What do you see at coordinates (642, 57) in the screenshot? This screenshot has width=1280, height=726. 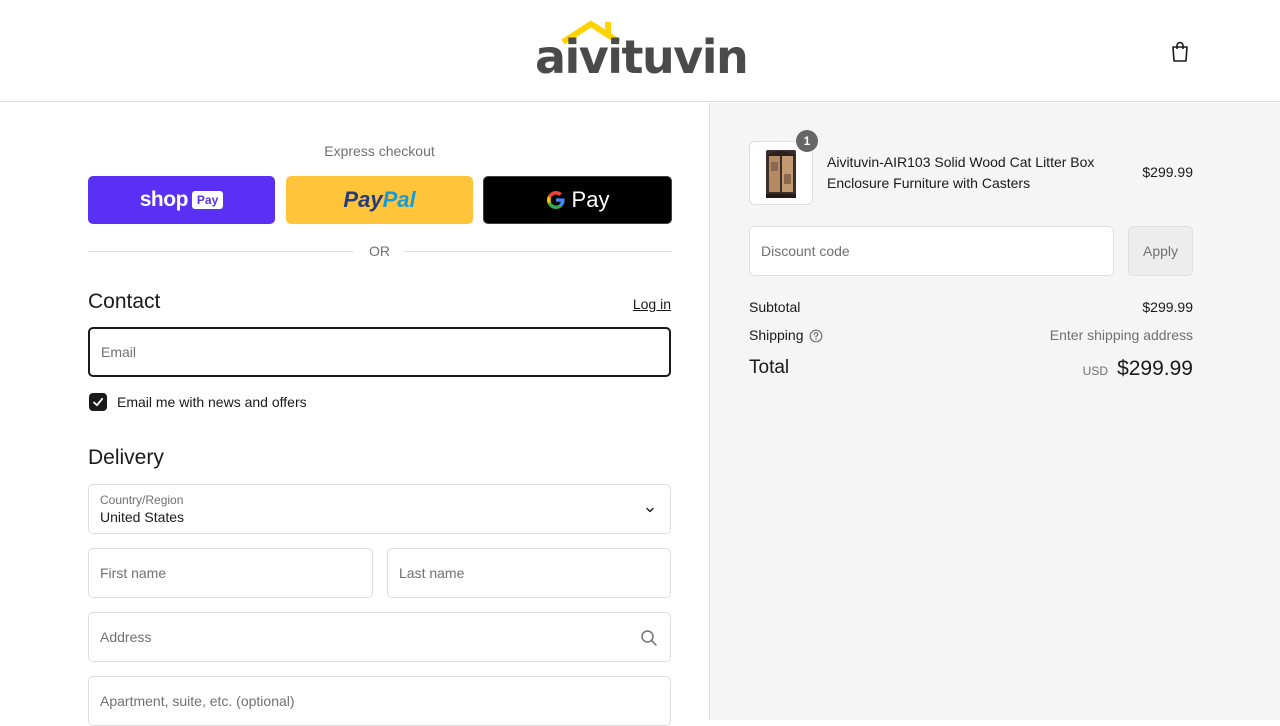 I see `logo-text: aivituvin` at bounding box center [642, 57].